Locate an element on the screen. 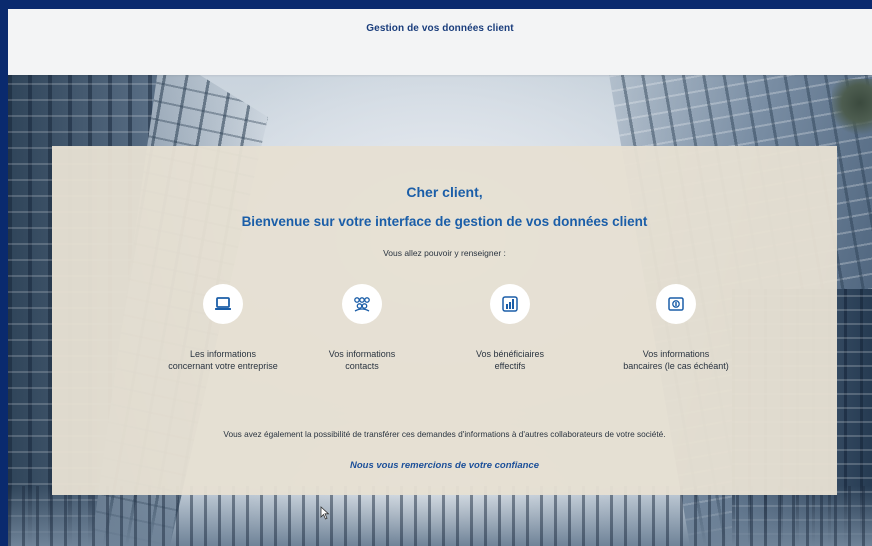 The image size is (872, 546). feature-label-line2: contacts is located at coordinates (362, 366).